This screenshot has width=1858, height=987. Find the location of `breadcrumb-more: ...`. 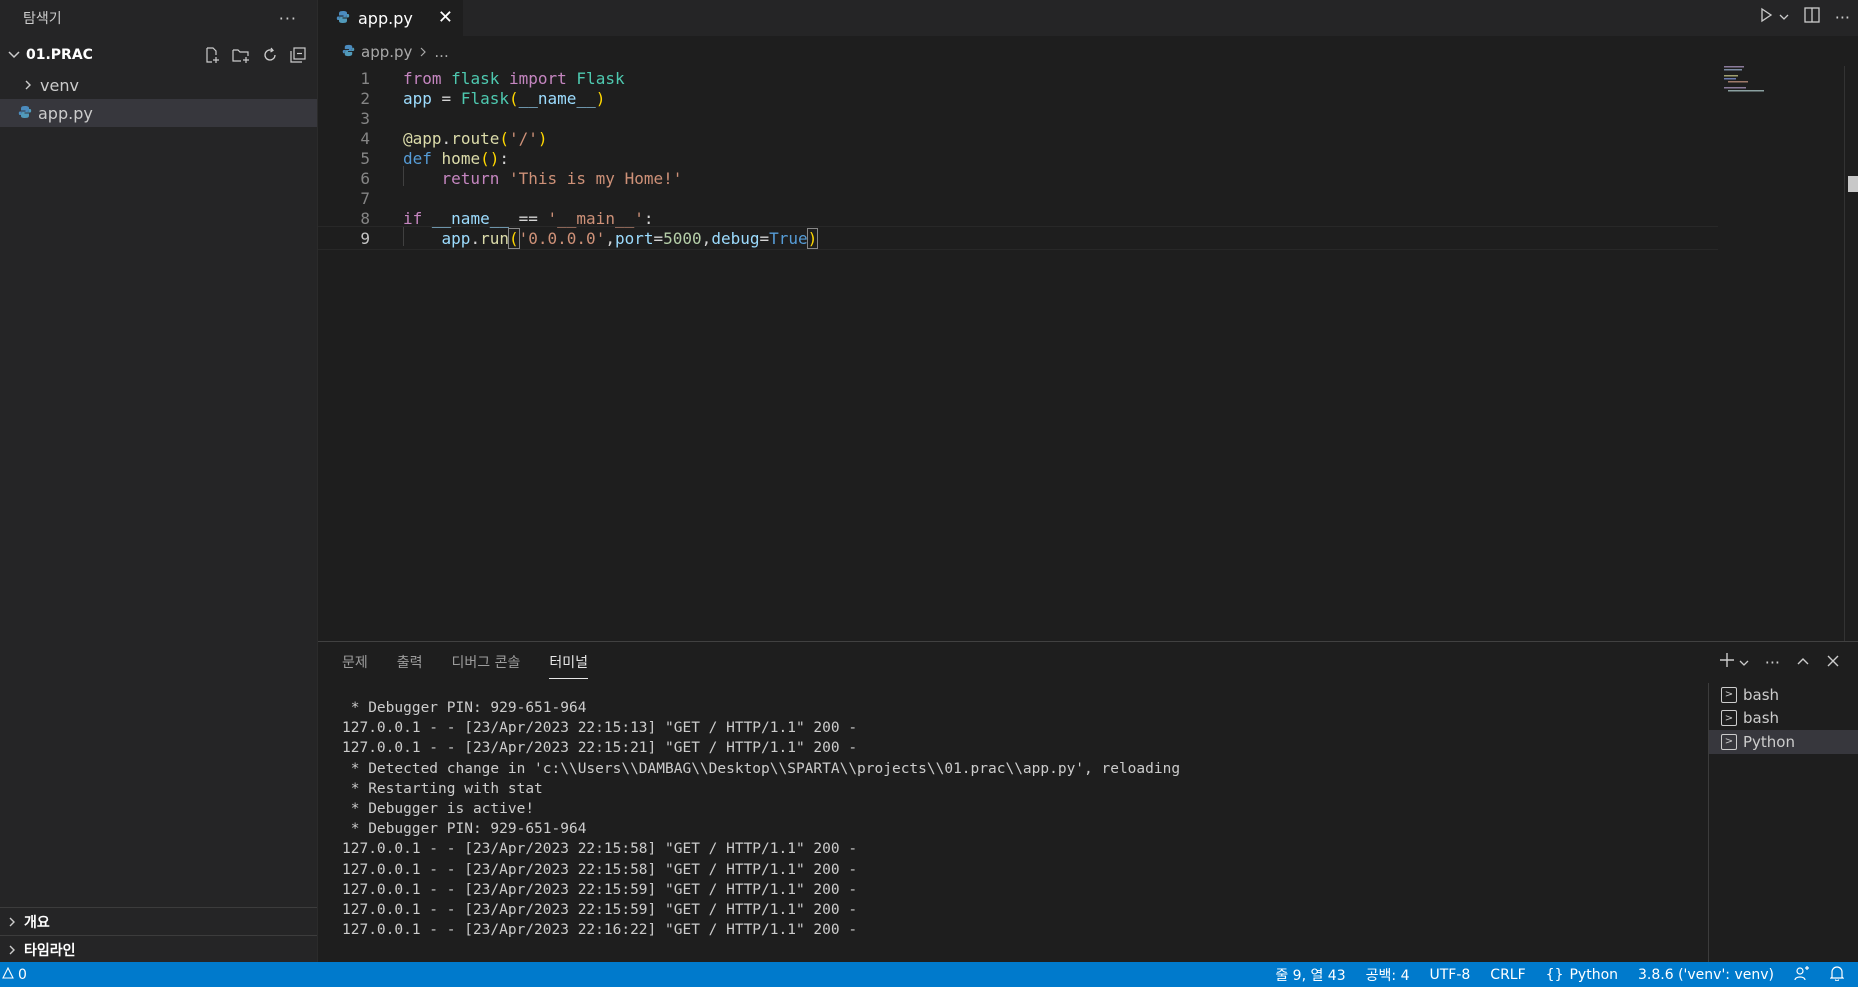

breadcrumb-more: ... is located at coordinates (441, 52).